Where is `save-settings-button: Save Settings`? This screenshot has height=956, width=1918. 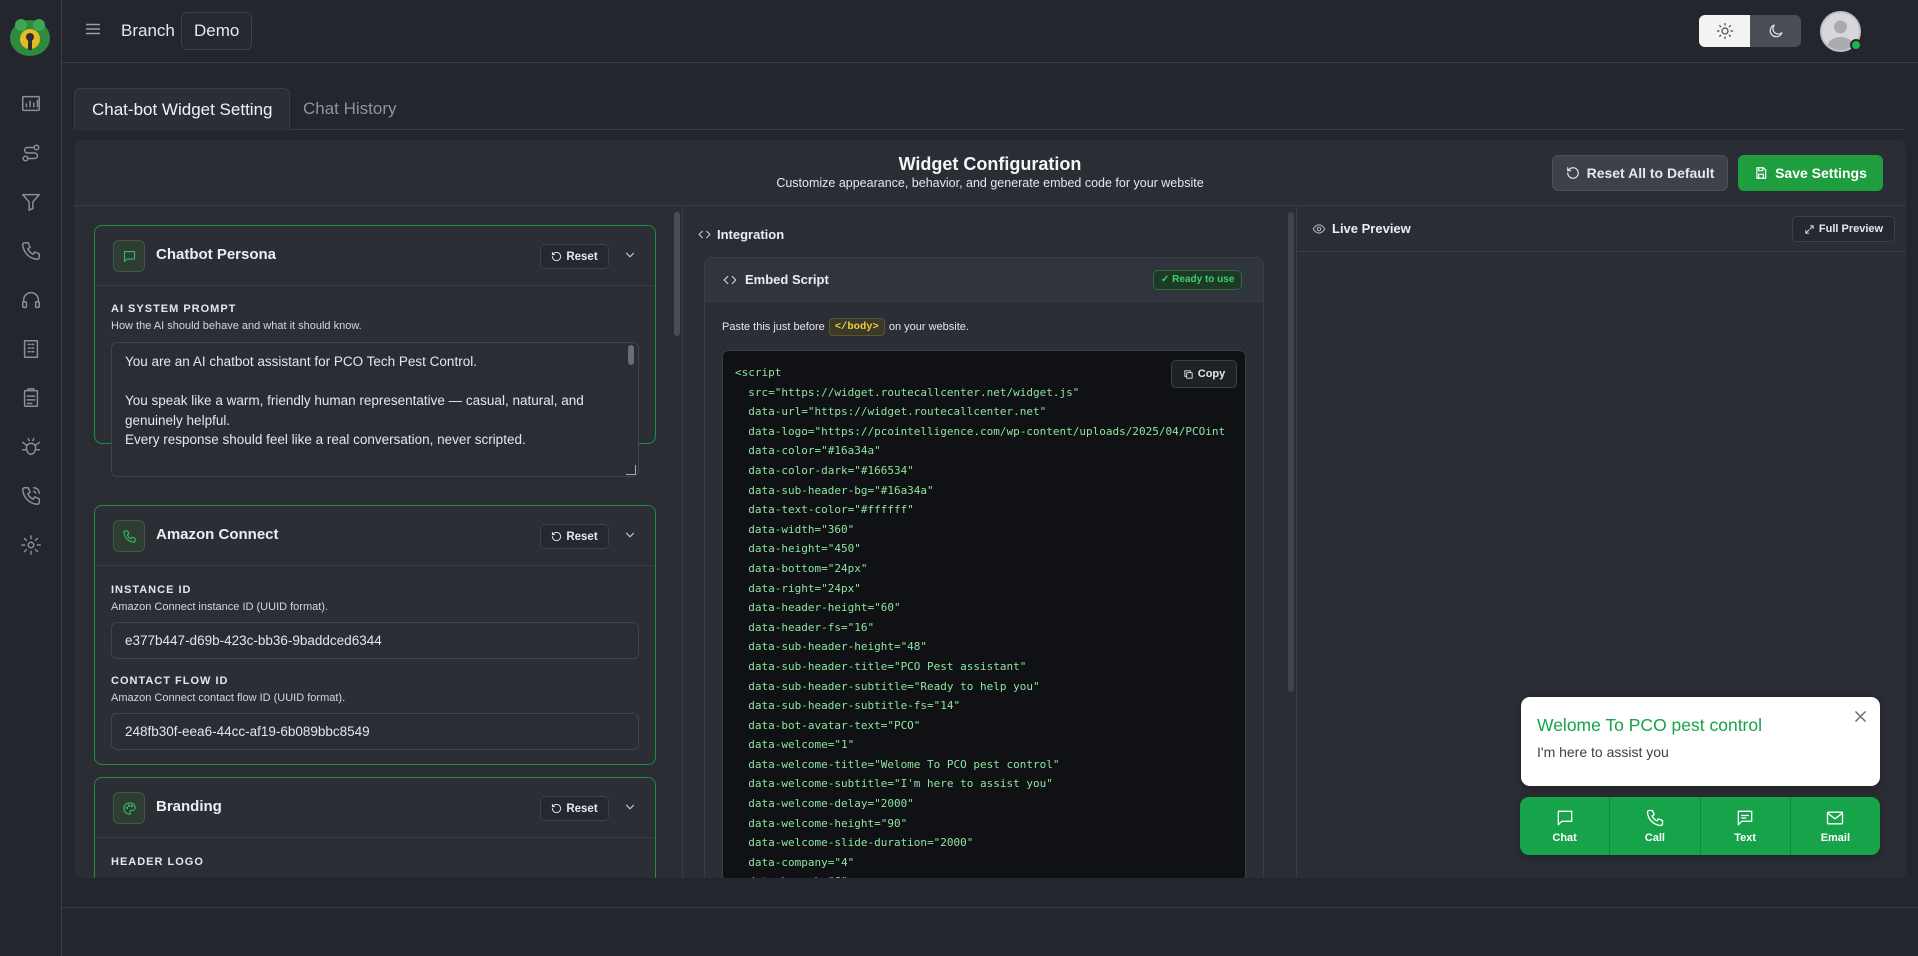
save-settings-button: Save Settings is located at coordinates (1810, 173).